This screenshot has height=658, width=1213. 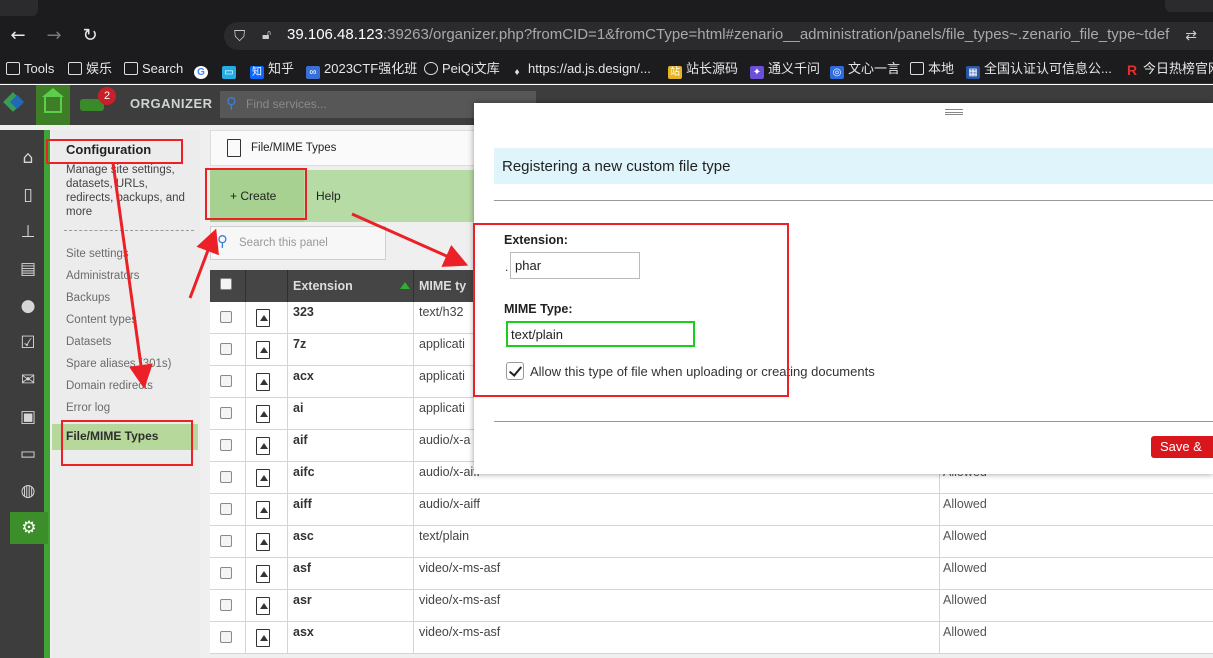 What do you see at coordinates (13, 68) in the screenshot?
I see `folder-icon` at bounding box center [13, 68].